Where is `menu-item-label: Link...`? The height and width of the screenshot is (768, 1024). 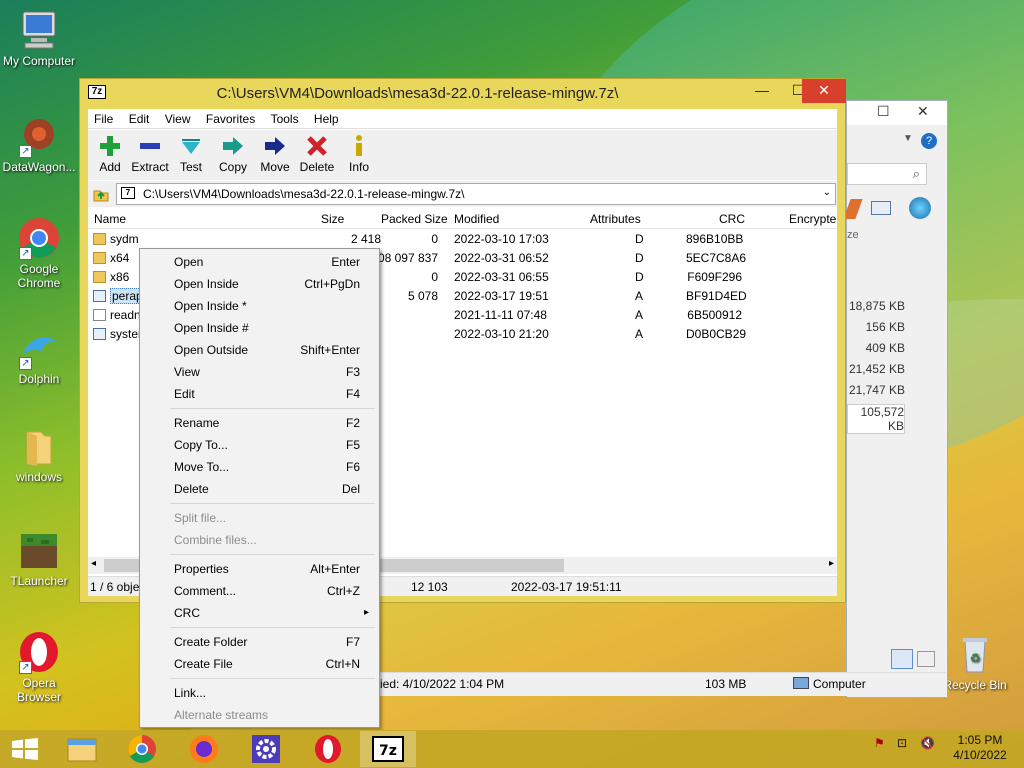
menu-item-label: Link... is located at coordinates (190, 693).